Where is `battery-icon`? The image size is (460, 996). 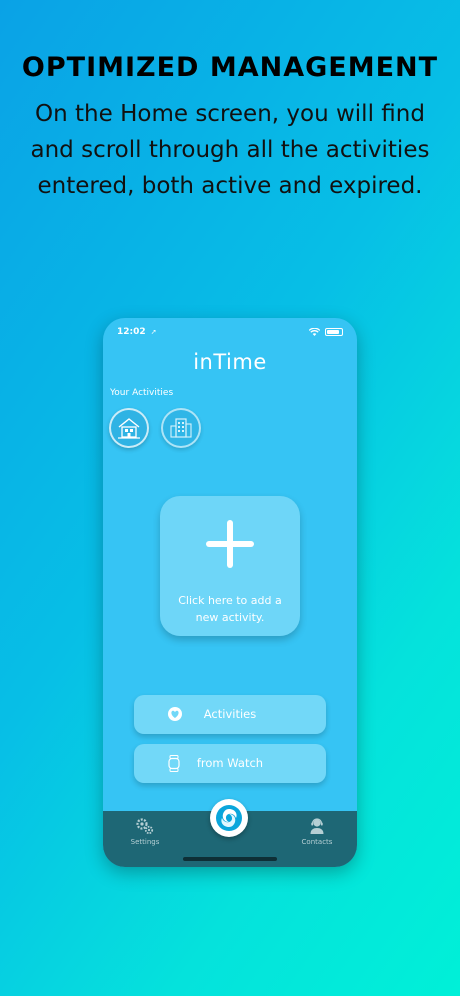 battery-icon is located at coordinates (334, 332).